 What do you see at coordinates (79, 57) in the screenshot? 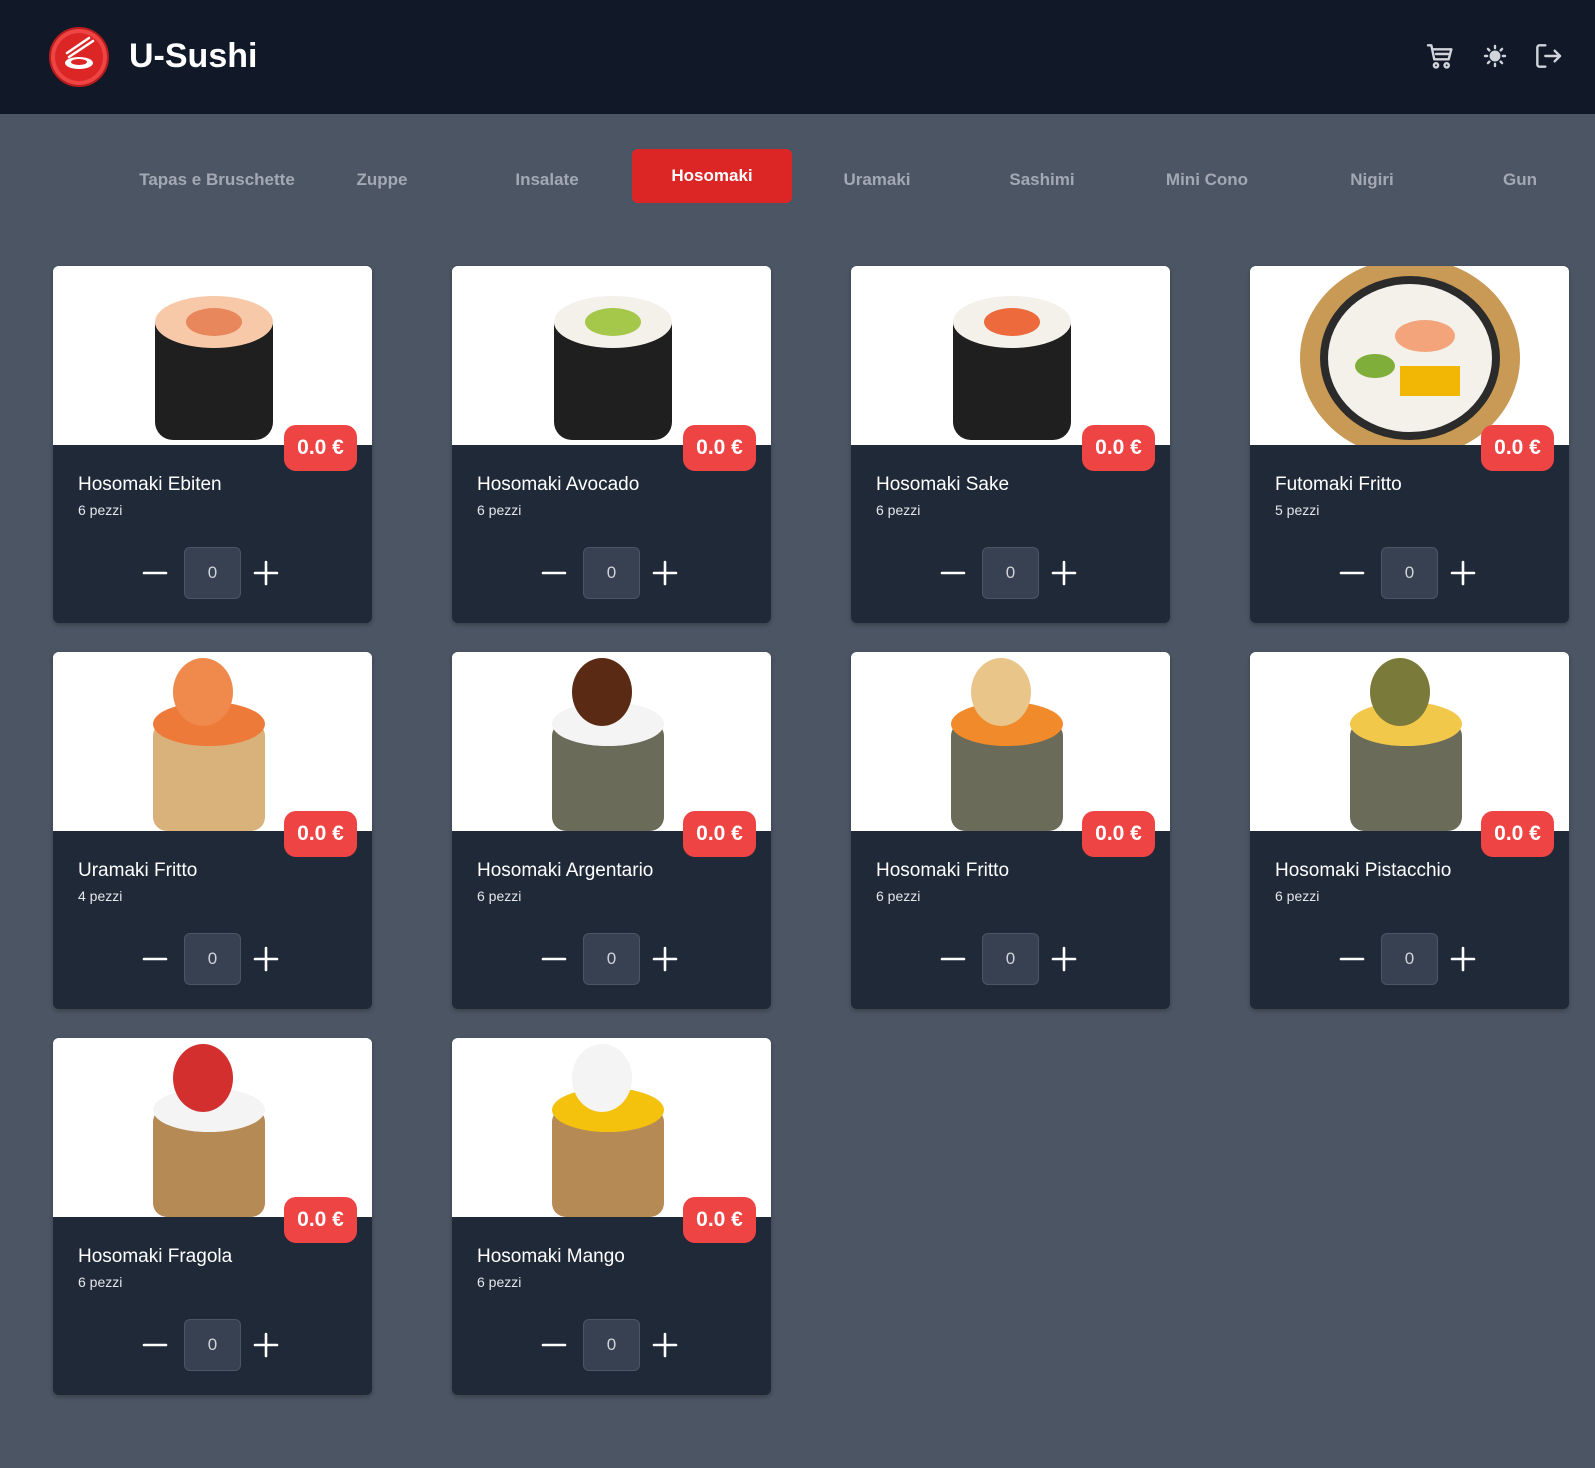
I see `u-sushi-logo` at bounding box center [79, 57].